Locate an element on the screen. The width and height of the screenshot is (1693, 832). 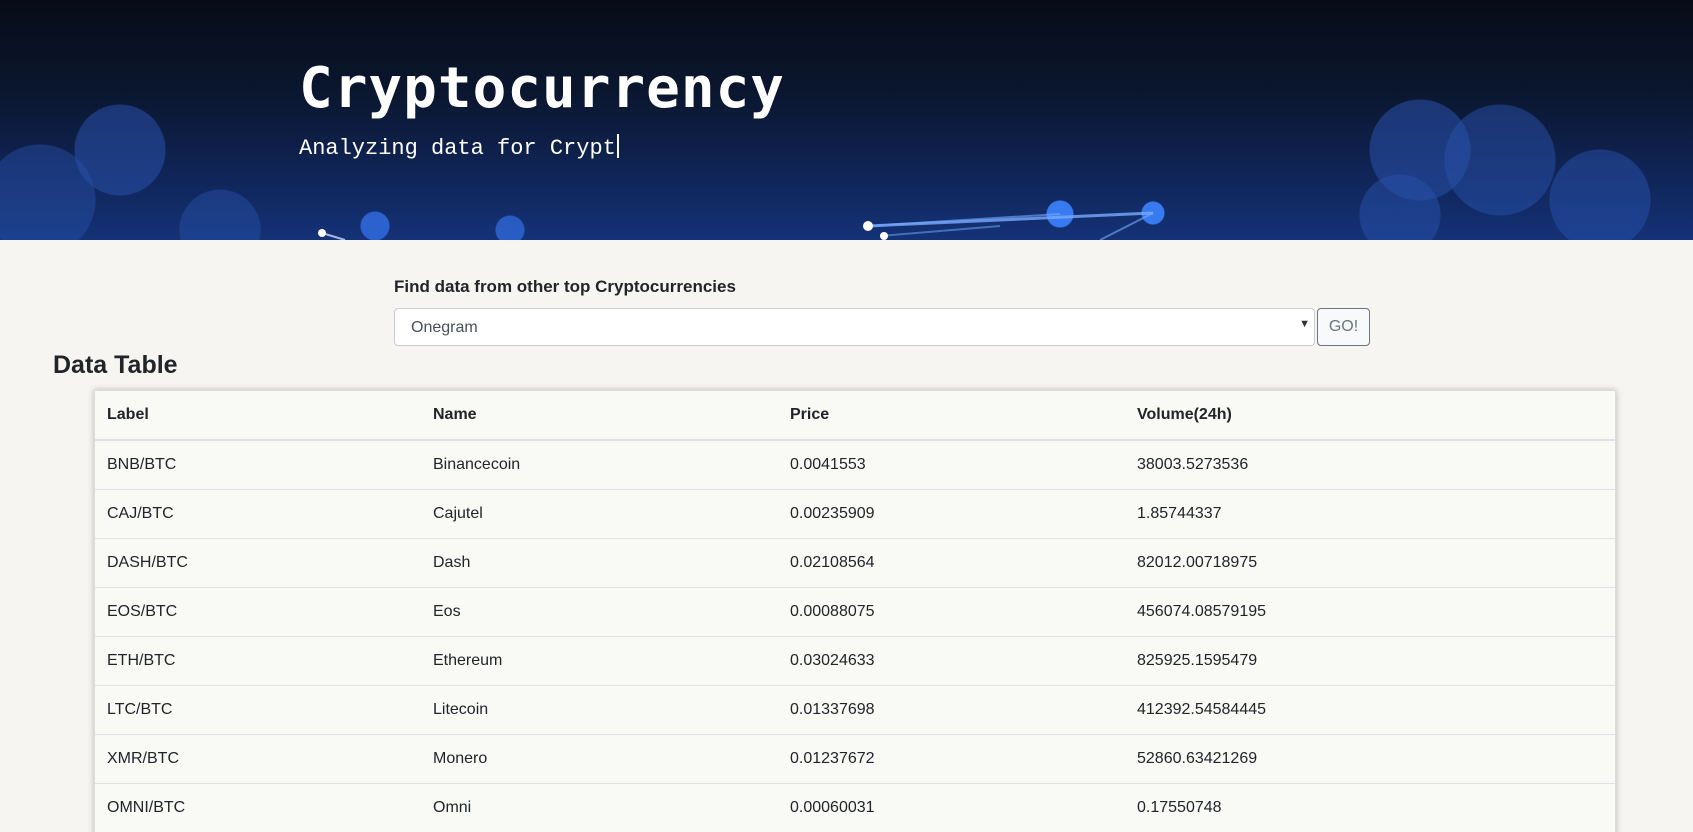
subtitle-text: Analyzing data for Crypt is located at coordinates (457, 148).